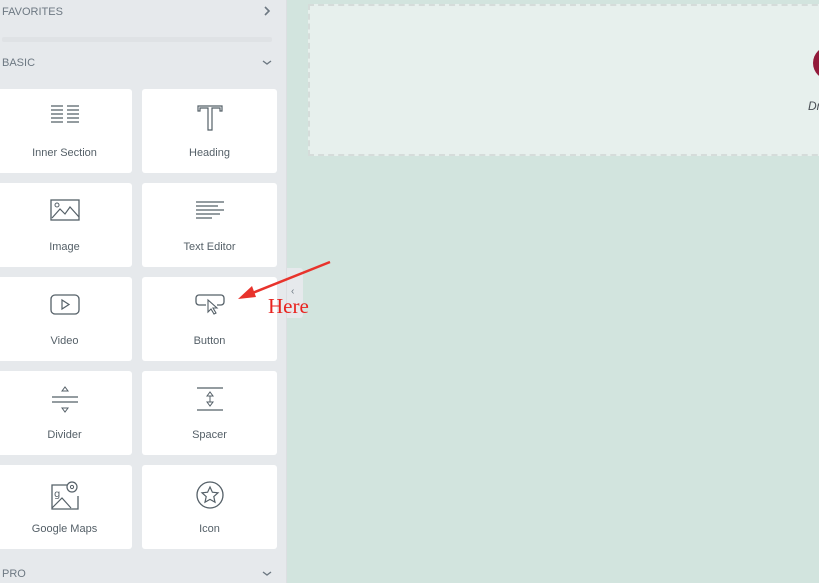 This screenshot has height=583, width=819. What do you see at coordinates (209, 529) in the screenshot?
I see `widget-label: Icon` at bounding box center [209, 529].